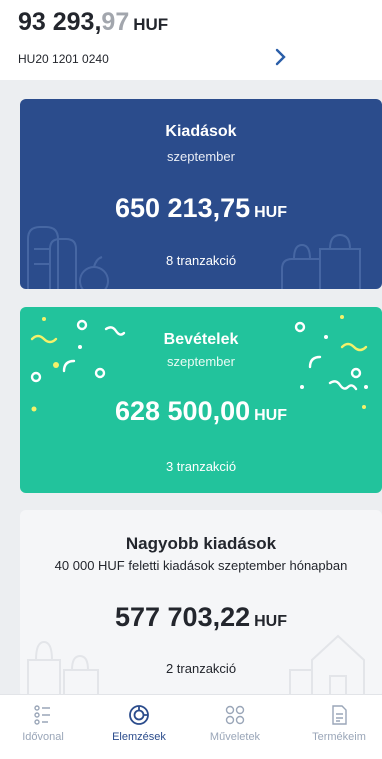  I want to click on income-period: szeptember, so click(201, 361).